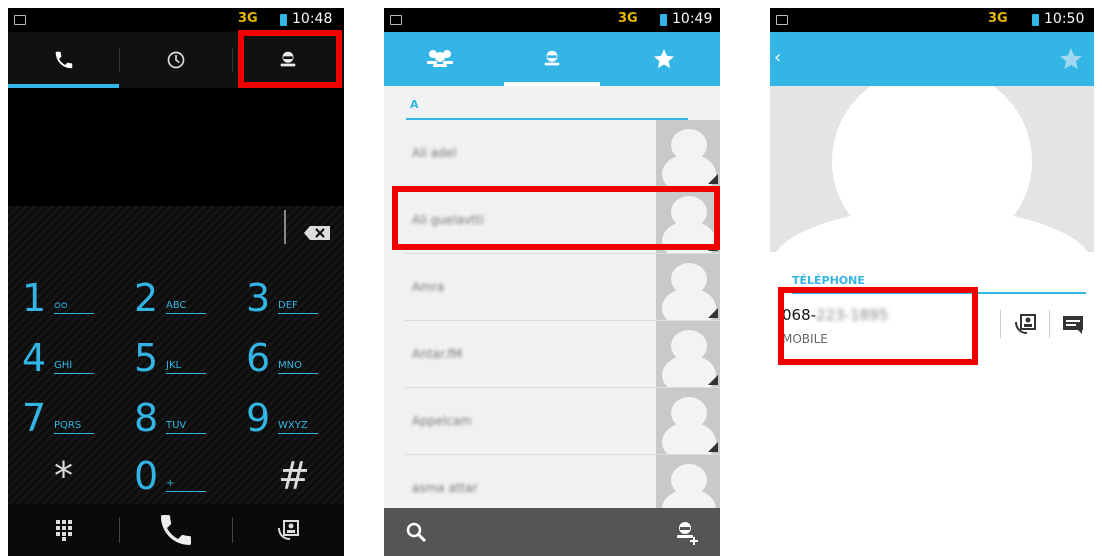  Describe the element at coordinates (445, 488) in the screenshot. I see `contact-name: asma attar` at that location.